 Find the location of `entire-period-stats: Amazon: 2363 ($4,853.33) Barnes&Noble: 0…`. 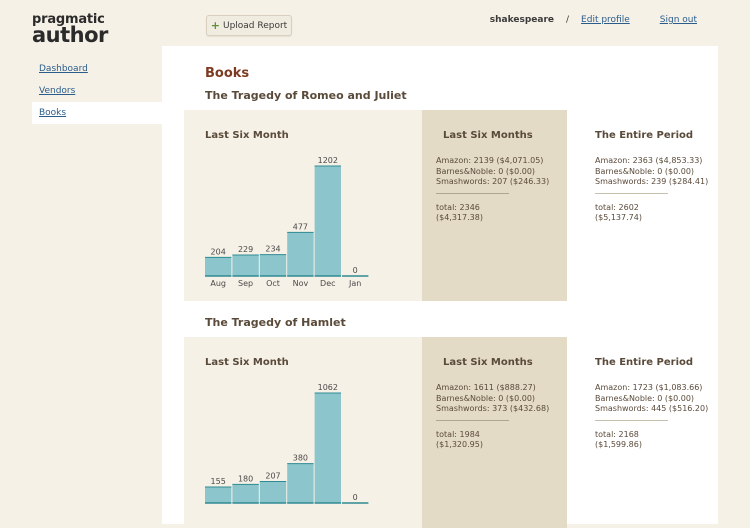

entire-period-stats: Amazon: 2363 ($4,853.33) Barnes&Noble: 0… is located at coordinates (651, 190).